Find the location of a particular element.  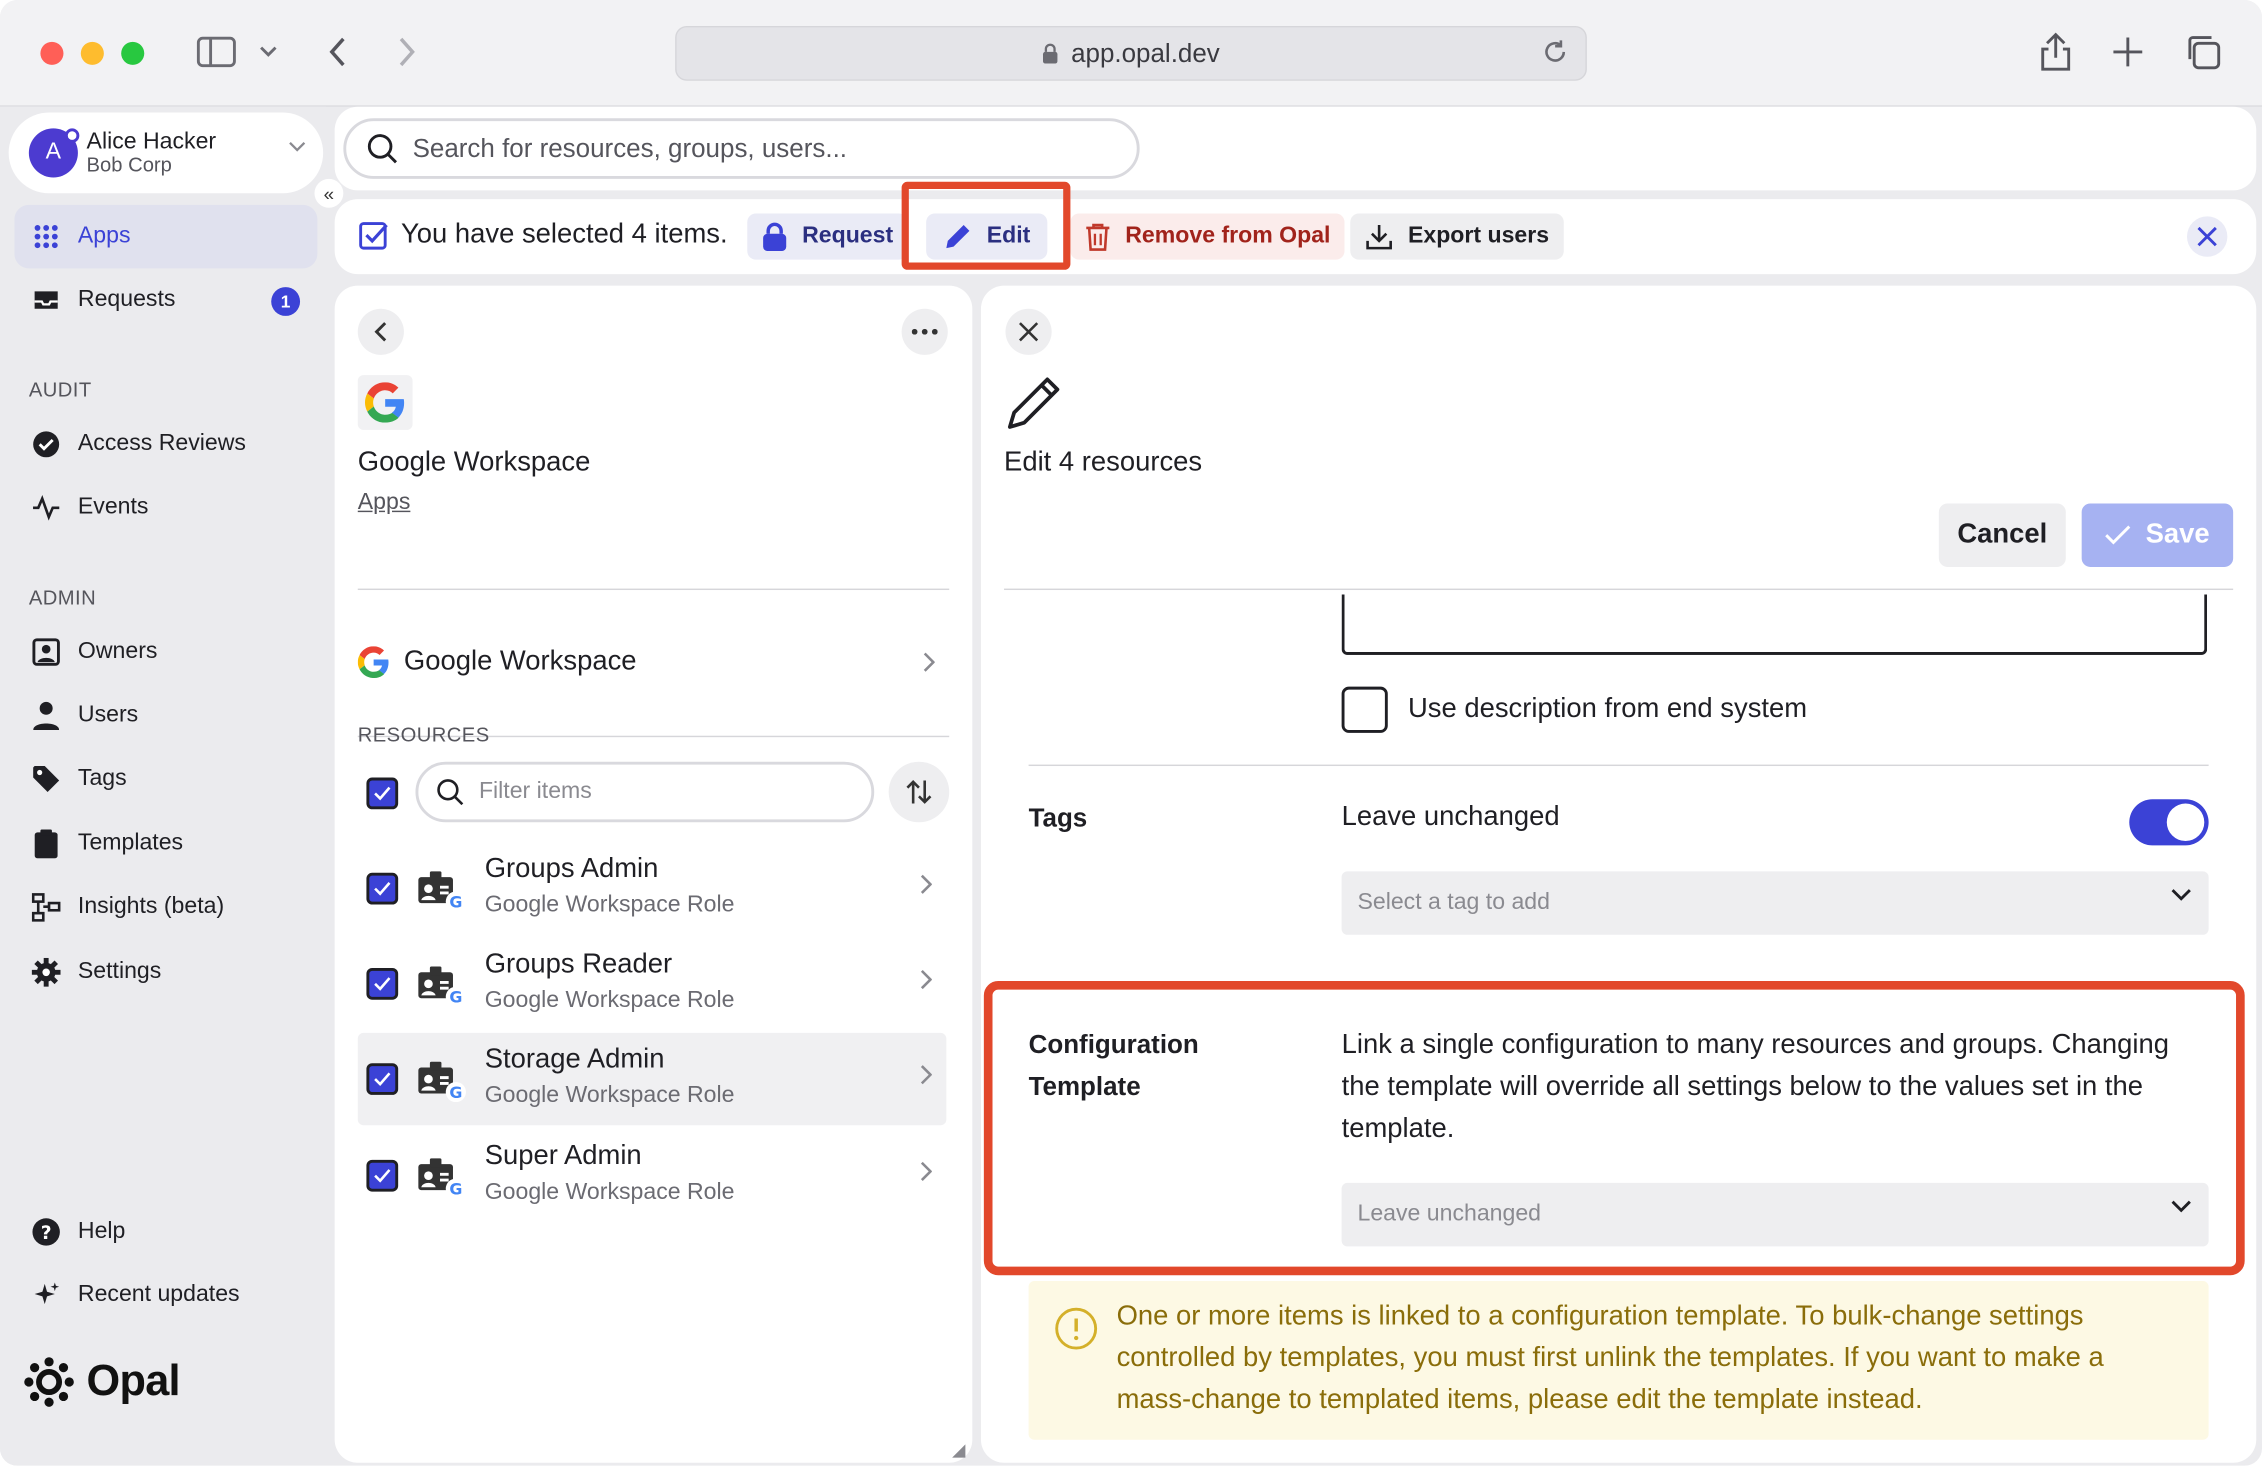

sidebar-item-users: Users is located at coordinates (165, 715).